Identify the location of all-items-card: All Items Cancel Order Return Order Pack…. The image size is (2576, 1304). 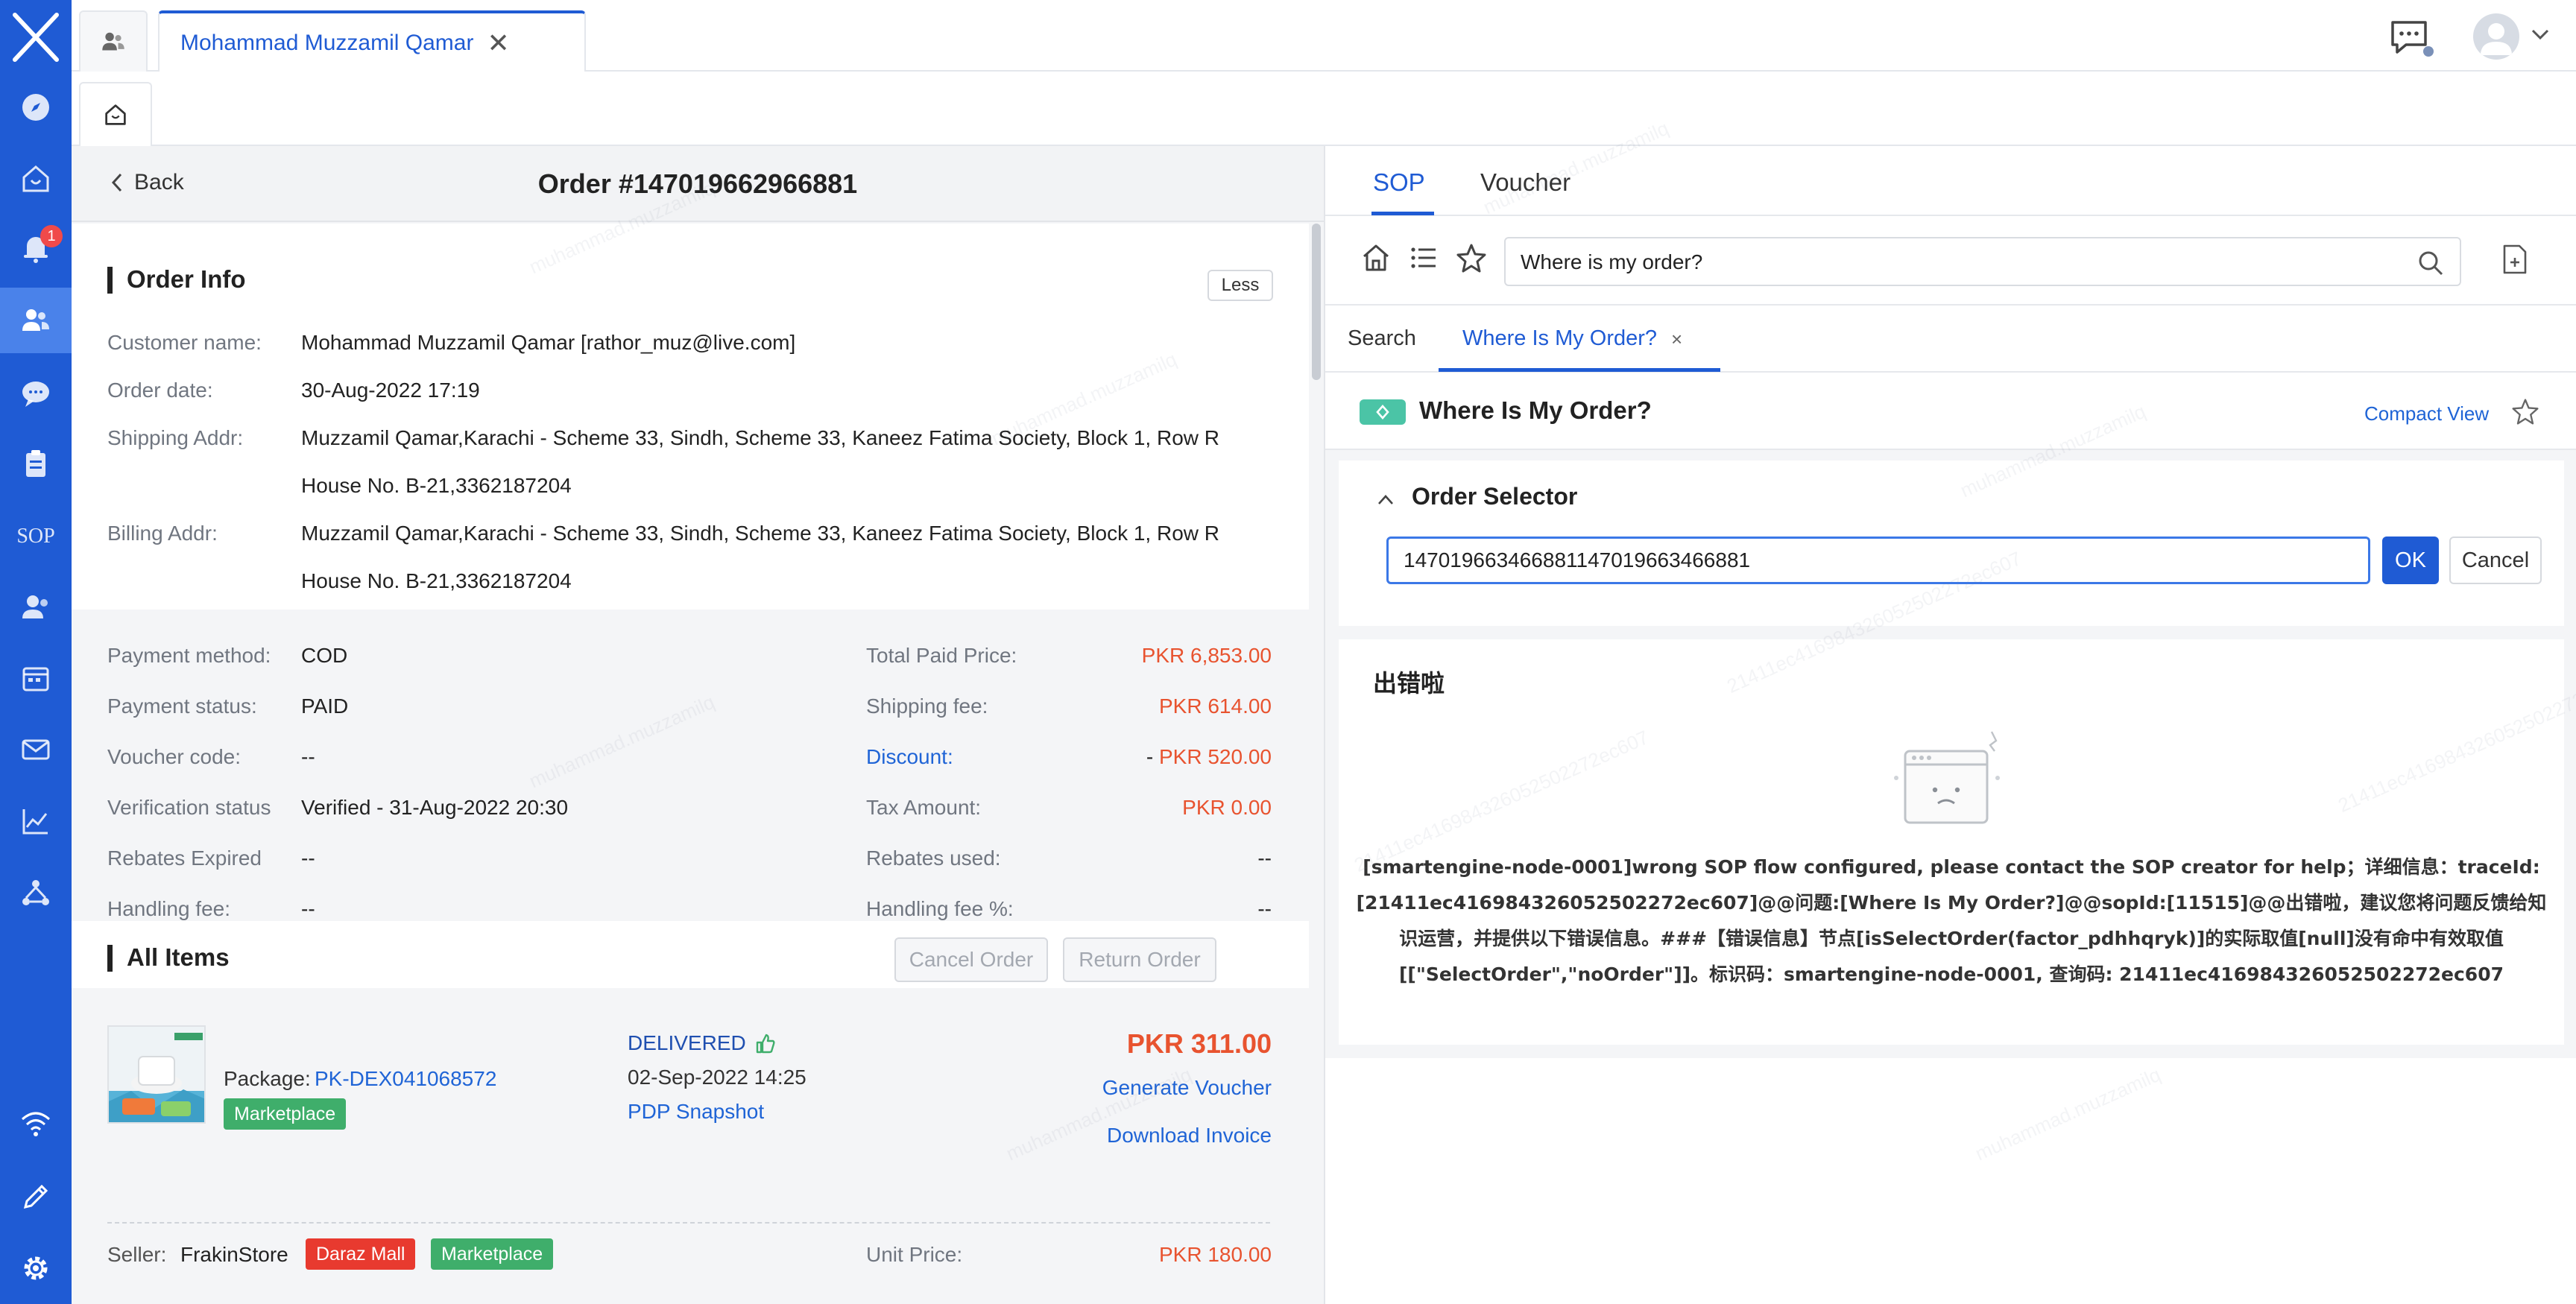
(690, 1112).